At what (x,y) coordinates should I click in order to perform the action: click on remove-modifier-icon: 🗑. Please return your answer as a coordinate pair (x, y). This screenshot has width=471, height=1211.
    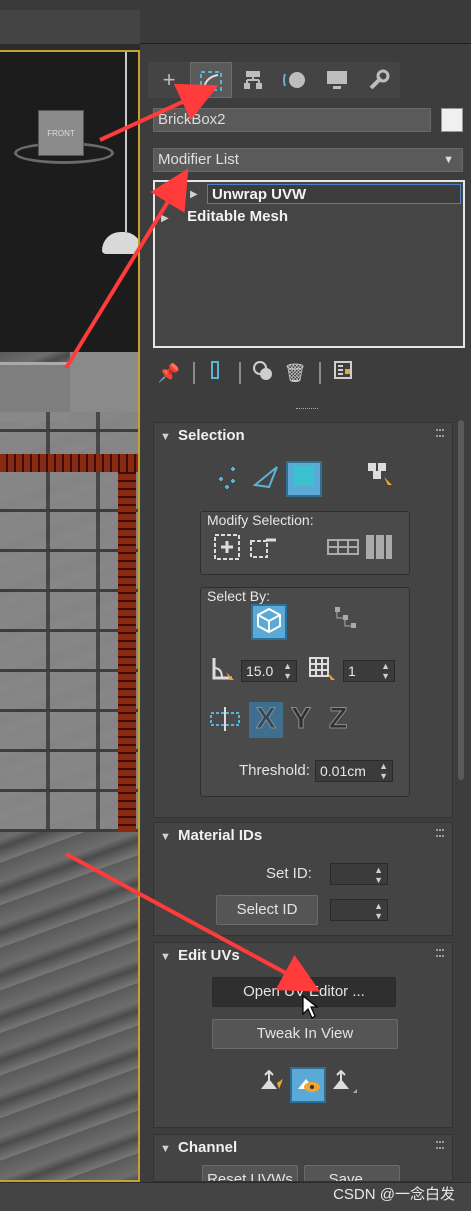
    Looking at the image, I should click on (295, 373).